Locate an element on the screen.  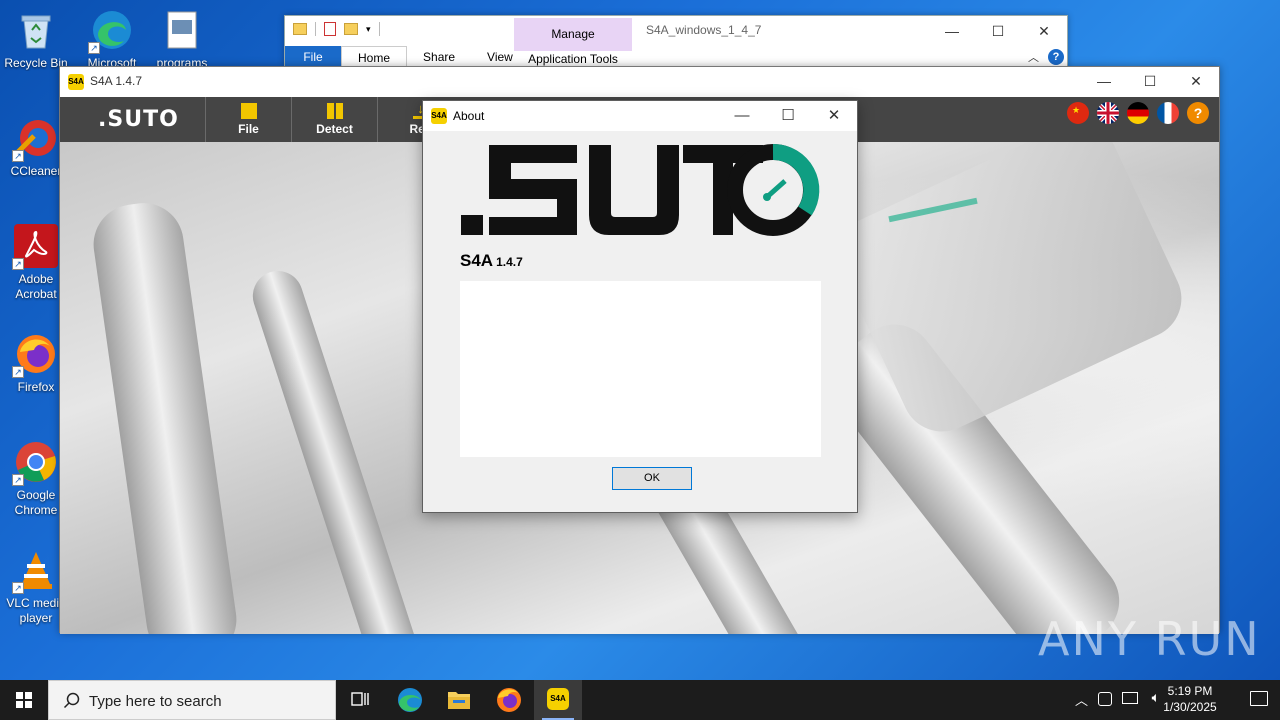
clock-date: 1/30/2025 is located at coordinates (1190, 707).